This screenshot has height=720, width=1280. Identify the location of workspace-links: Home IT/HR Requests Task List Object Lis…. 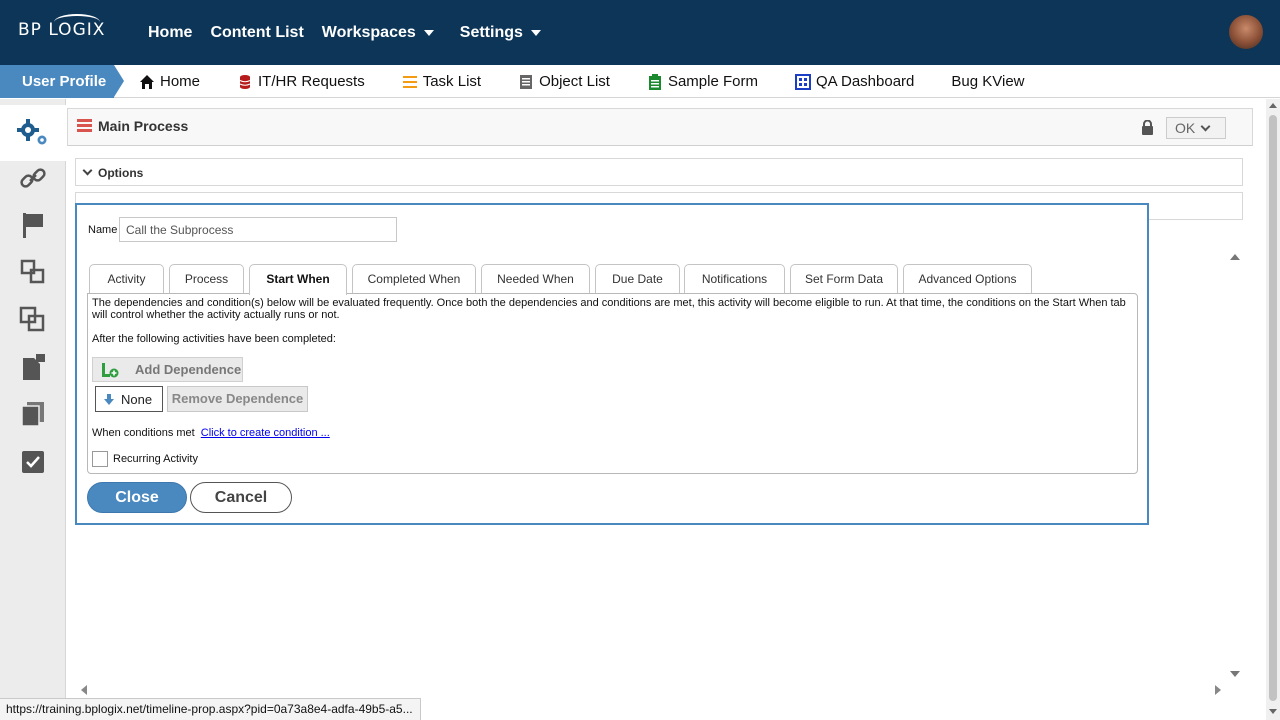
(600, 81).